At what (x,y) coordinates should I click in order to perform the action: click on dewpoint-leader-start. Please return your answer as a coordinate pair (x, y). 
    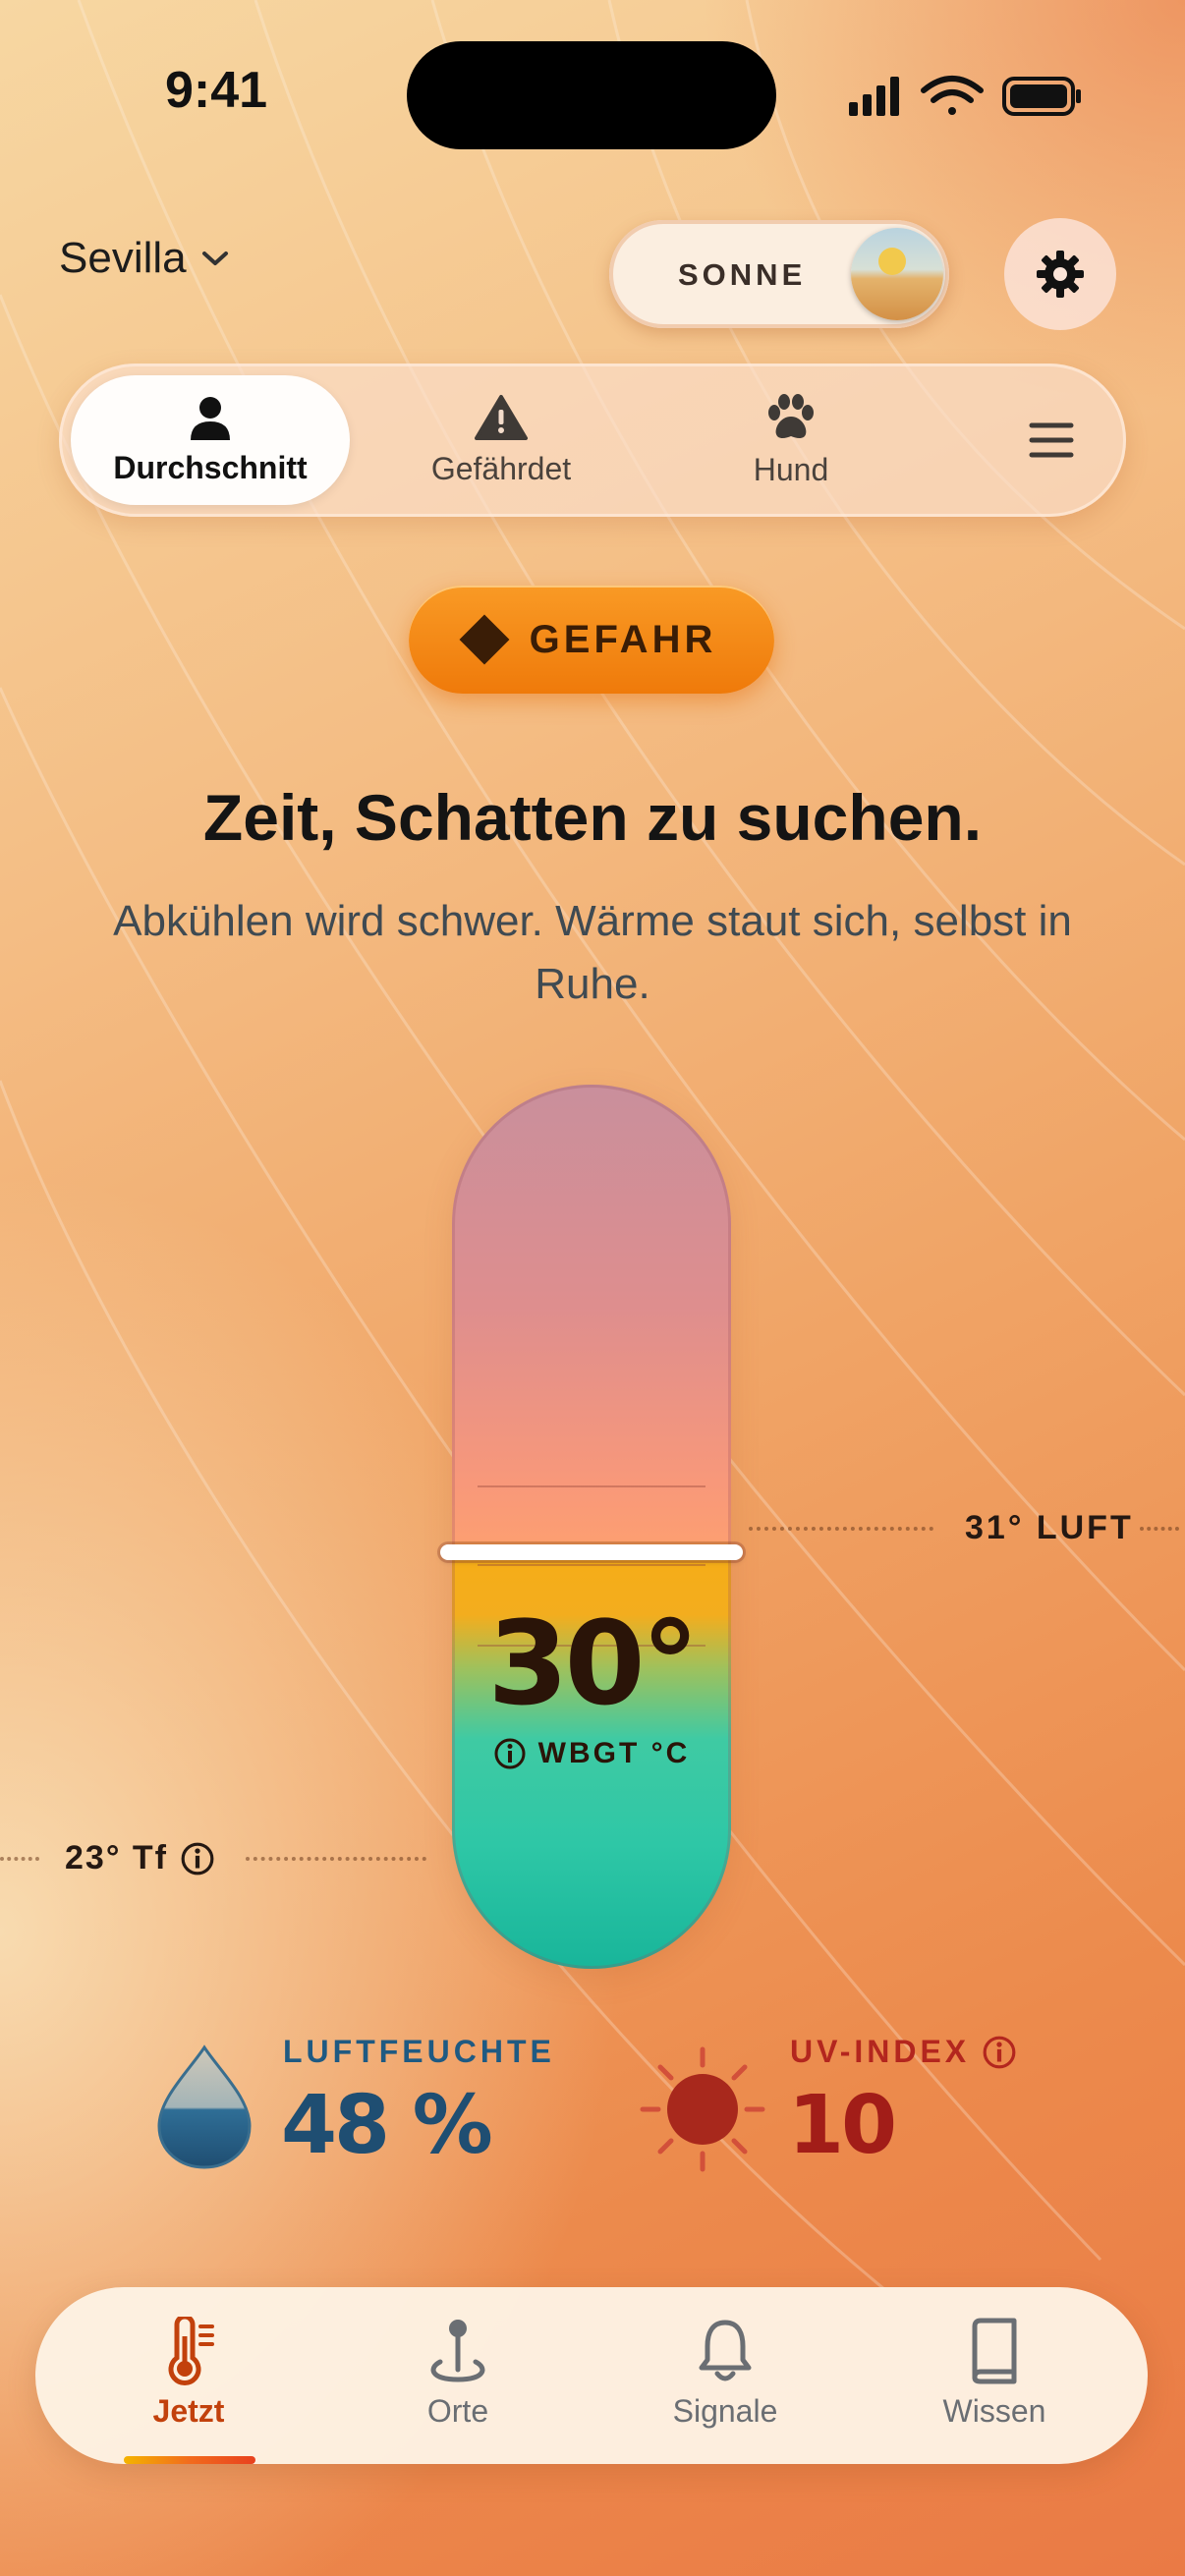
    Looking at the image, I should click on (19, 1859).